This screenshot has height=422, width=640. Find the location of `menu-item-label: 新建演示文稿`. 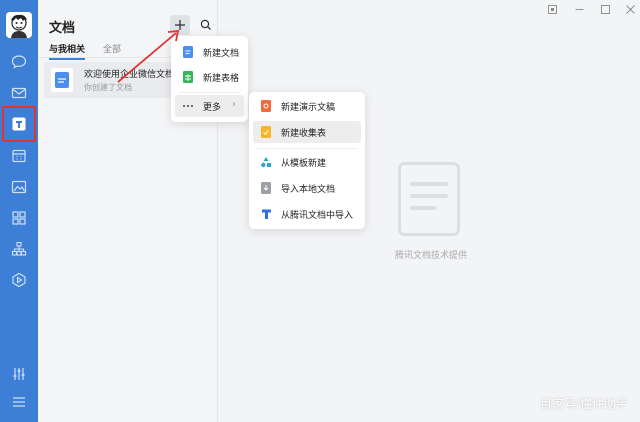

menu-item-label: 新建演示文稿 is located at coordinates (308, 107).